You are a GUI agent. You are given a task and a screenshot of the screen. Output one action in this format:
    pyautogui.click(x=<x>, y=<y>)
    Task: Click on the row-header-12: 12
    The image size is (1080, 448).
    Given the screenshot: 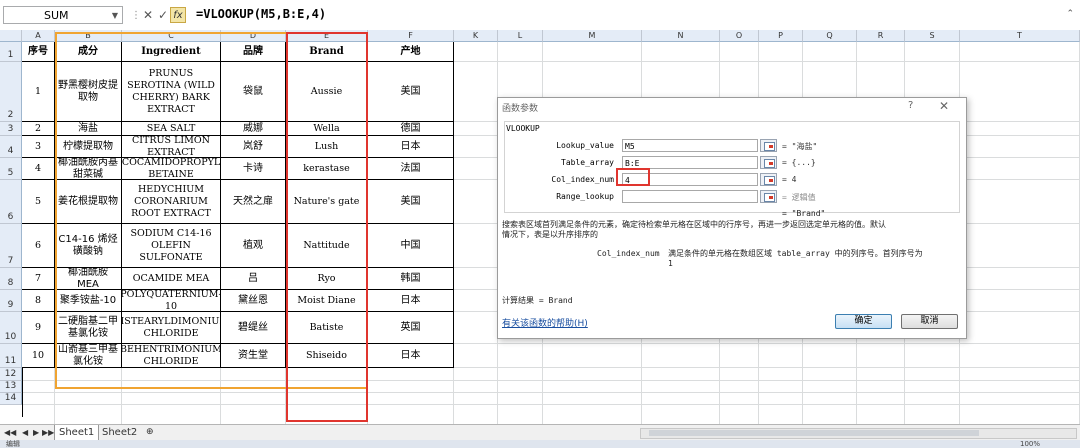 What is the action you would take?
    pyautogui.click(x=11, y=374)
    